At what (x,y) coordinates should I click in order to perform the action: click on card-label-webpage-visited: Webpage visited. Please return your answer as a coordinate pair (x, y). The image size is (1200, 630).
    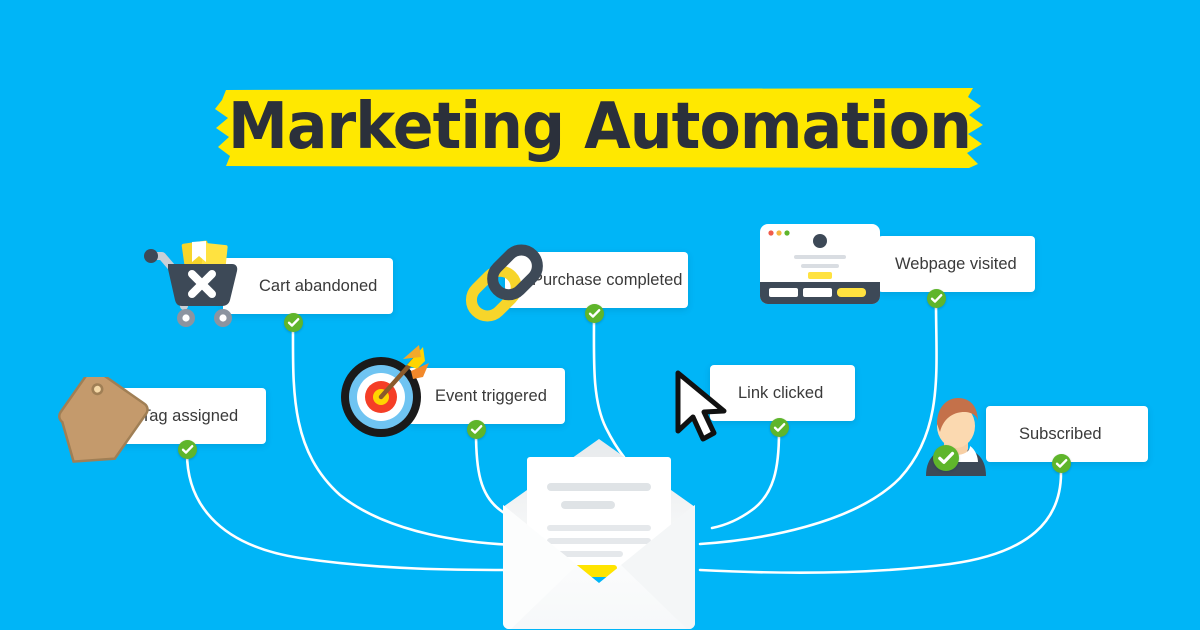
    Looking at the image, I should click on (956, 263).